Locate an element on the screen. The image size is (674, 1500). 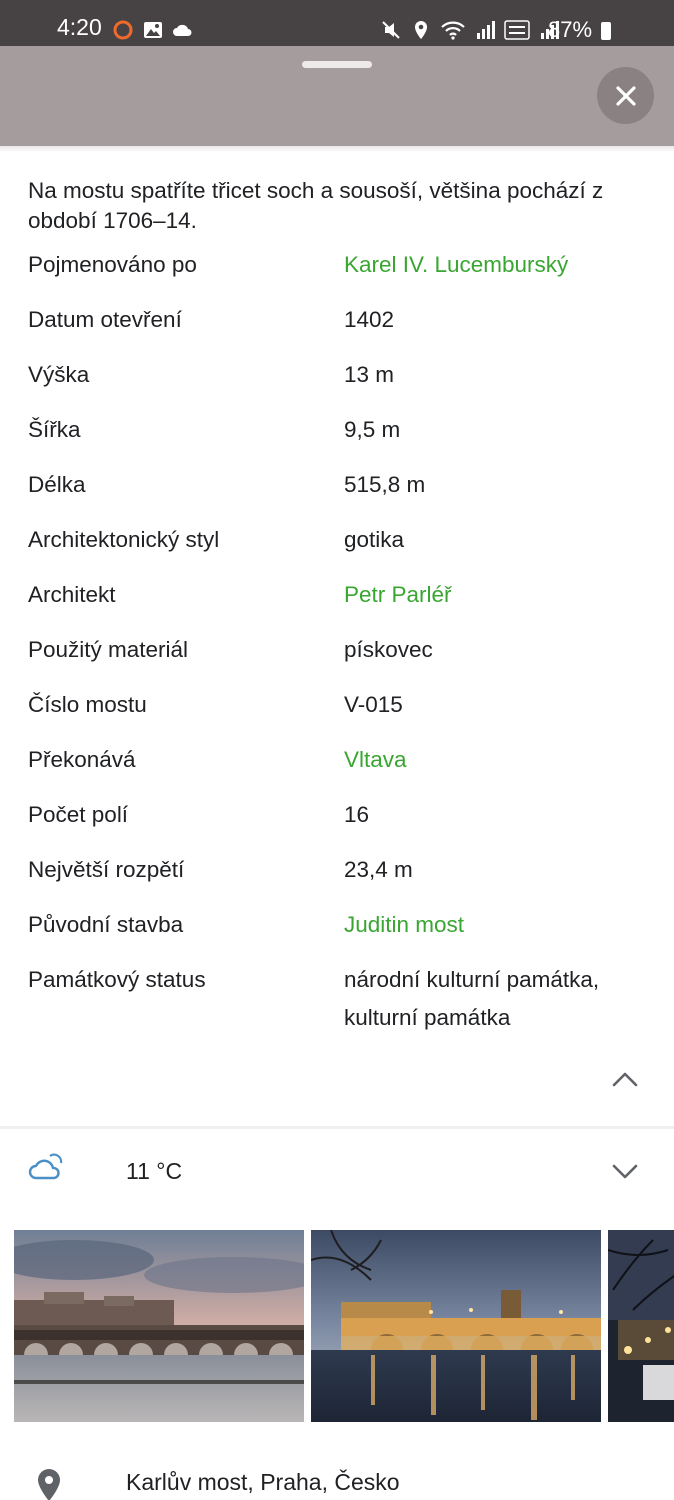
attr-row-length: Délka 515,8 m is located at coordinates (338, 495).